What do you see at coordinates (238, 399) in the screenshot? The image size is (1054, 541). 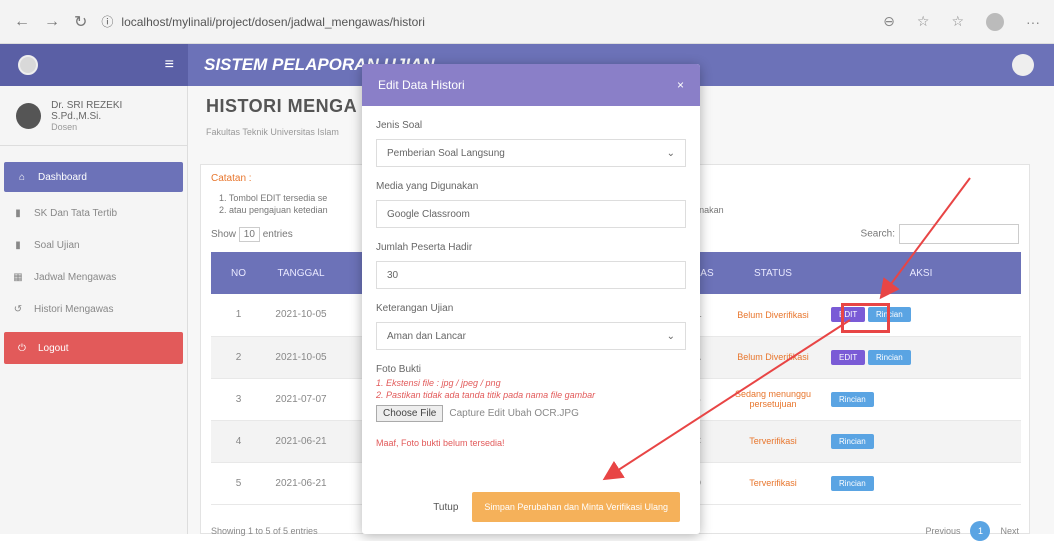 I see `cell-no: 3` at bounding box center [238, 399].